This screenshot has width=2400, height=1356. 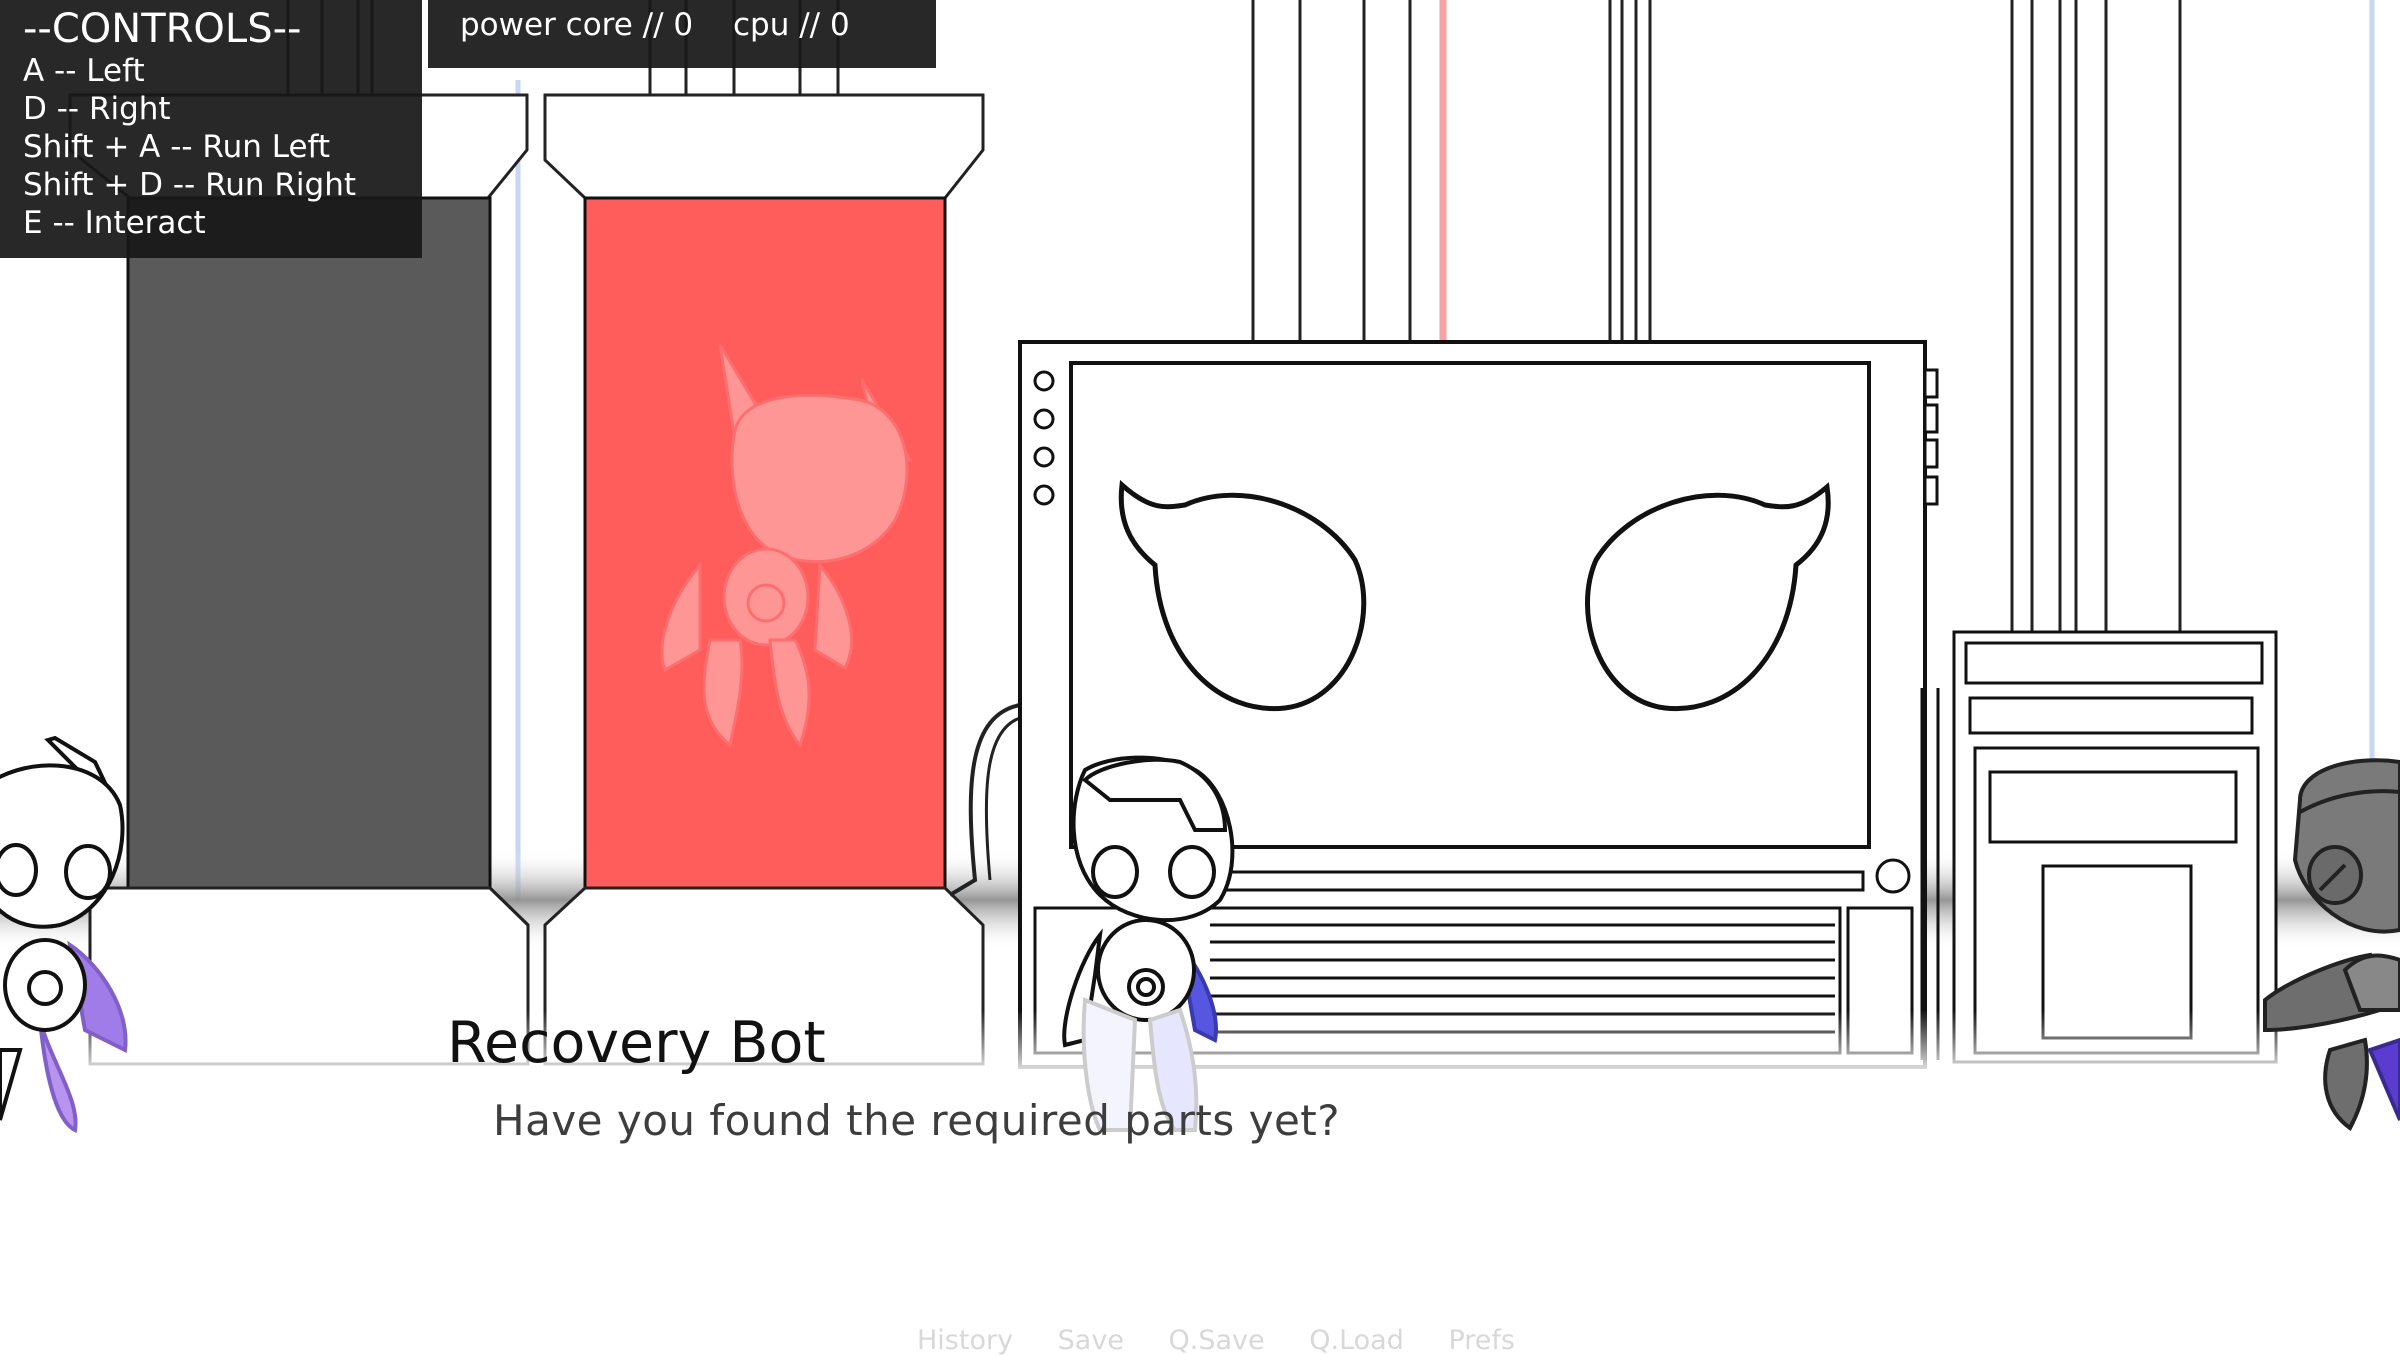 What do you see at coordinates (97, 109) in the screenshot?
I see `control-move-right: D -- Right` at bounding box center [97, 109].